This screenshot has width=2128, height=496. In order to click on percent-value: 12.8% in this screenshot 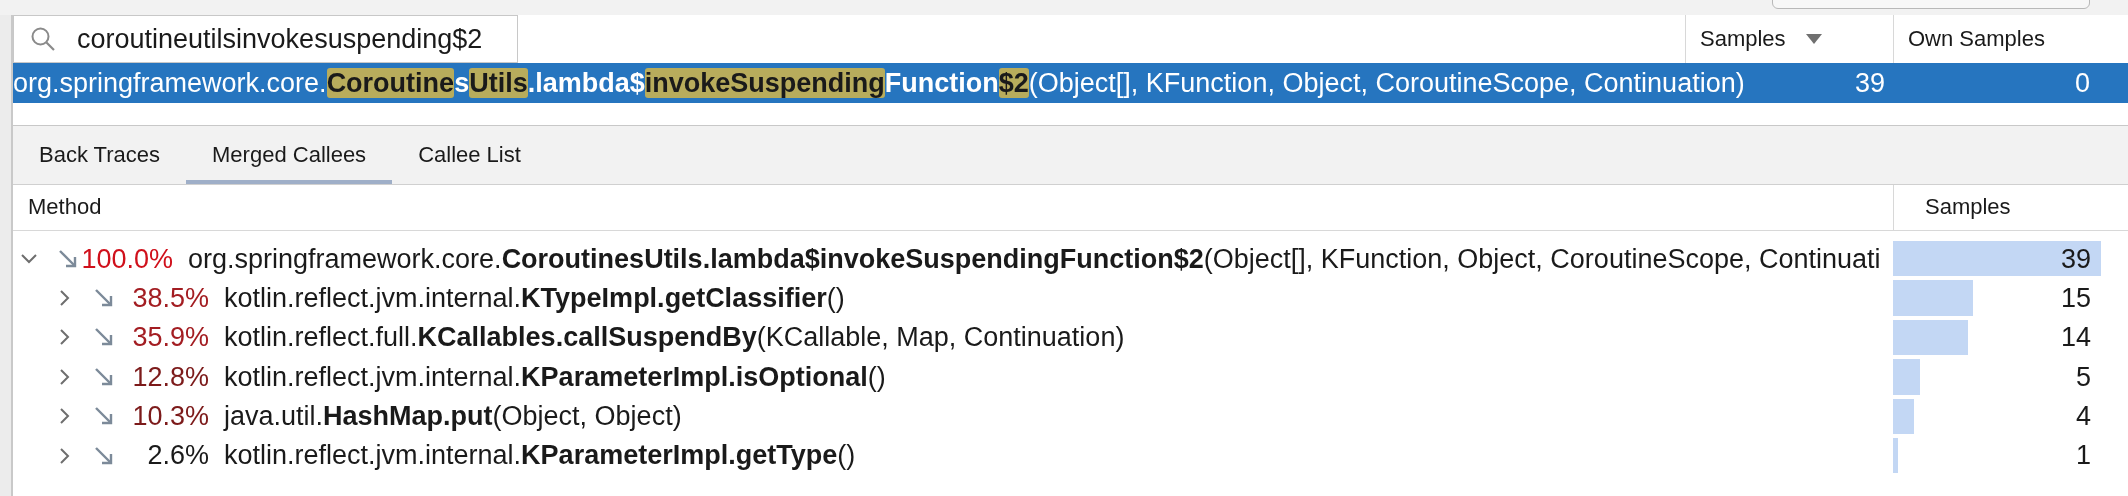, I will do `click(170, 377)`.